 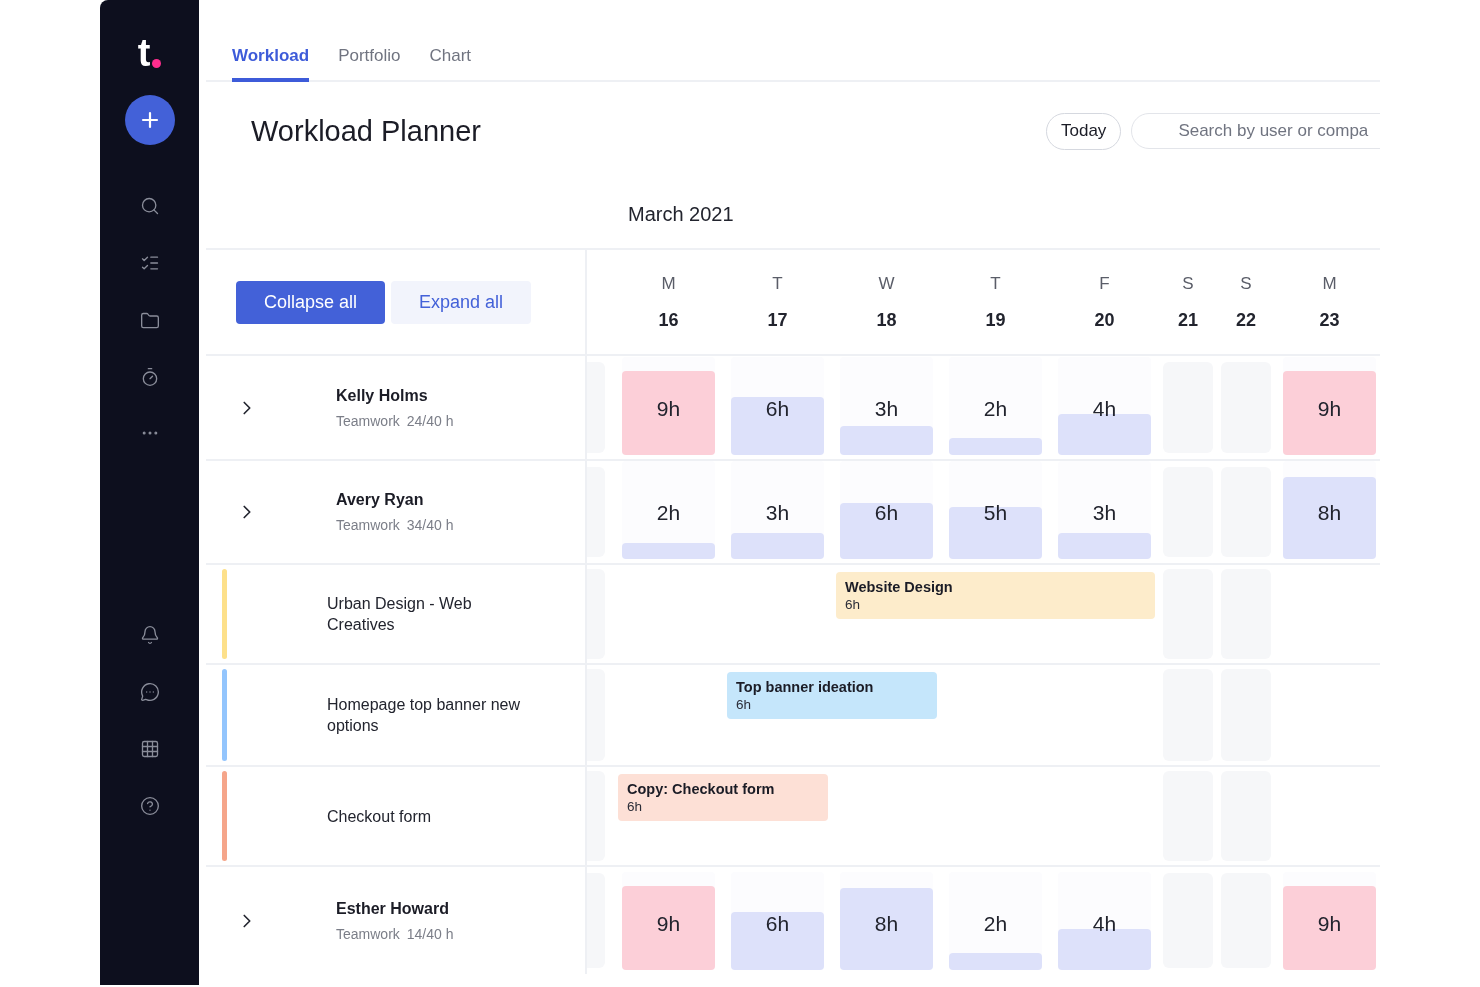 I want to click on tab: Portfolio, so click(x=369, y=64).